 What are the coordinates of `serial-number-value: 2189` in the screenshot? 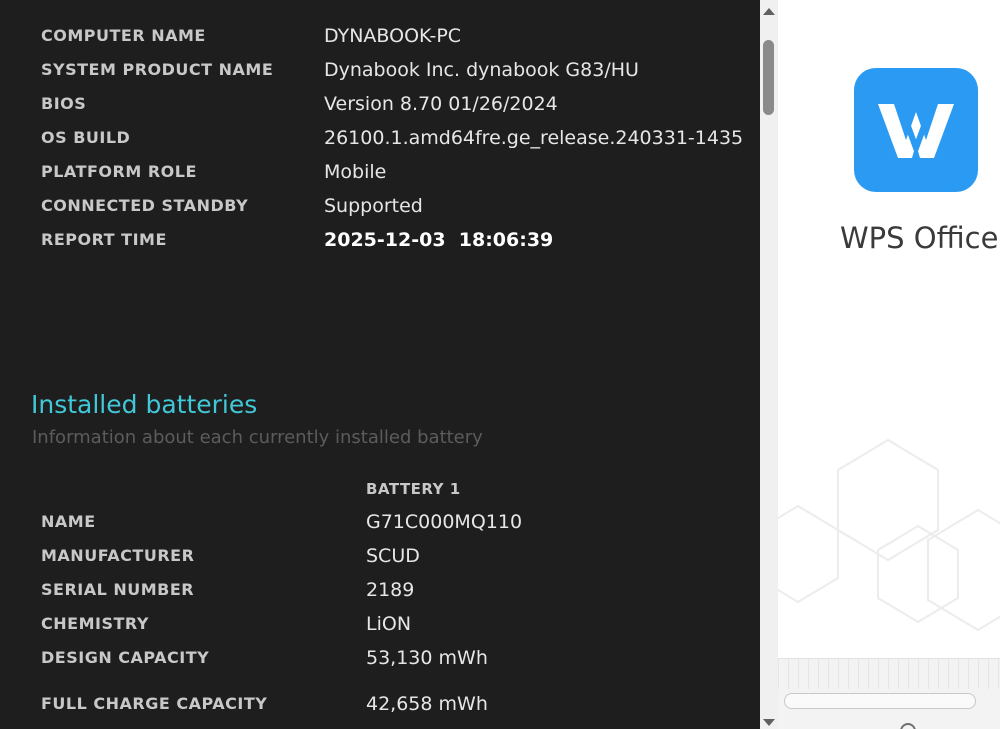 It's located at (390, 590).